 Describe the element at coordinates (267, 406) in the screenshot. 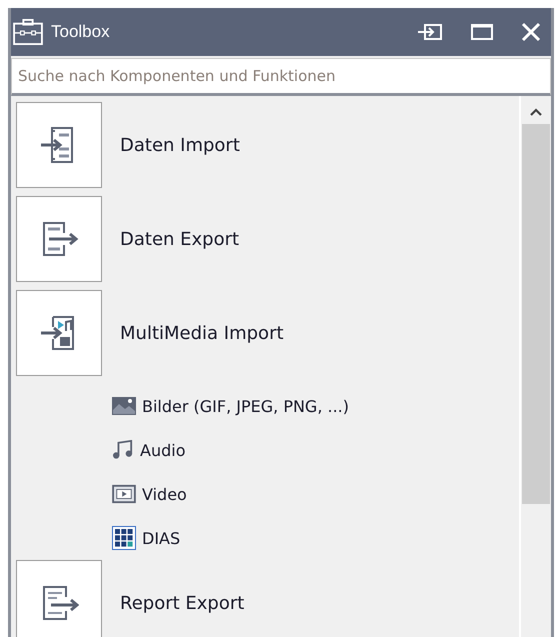

I see `sub-item: Bilder (GIF, JPEG, PNG, ...)` at that location.